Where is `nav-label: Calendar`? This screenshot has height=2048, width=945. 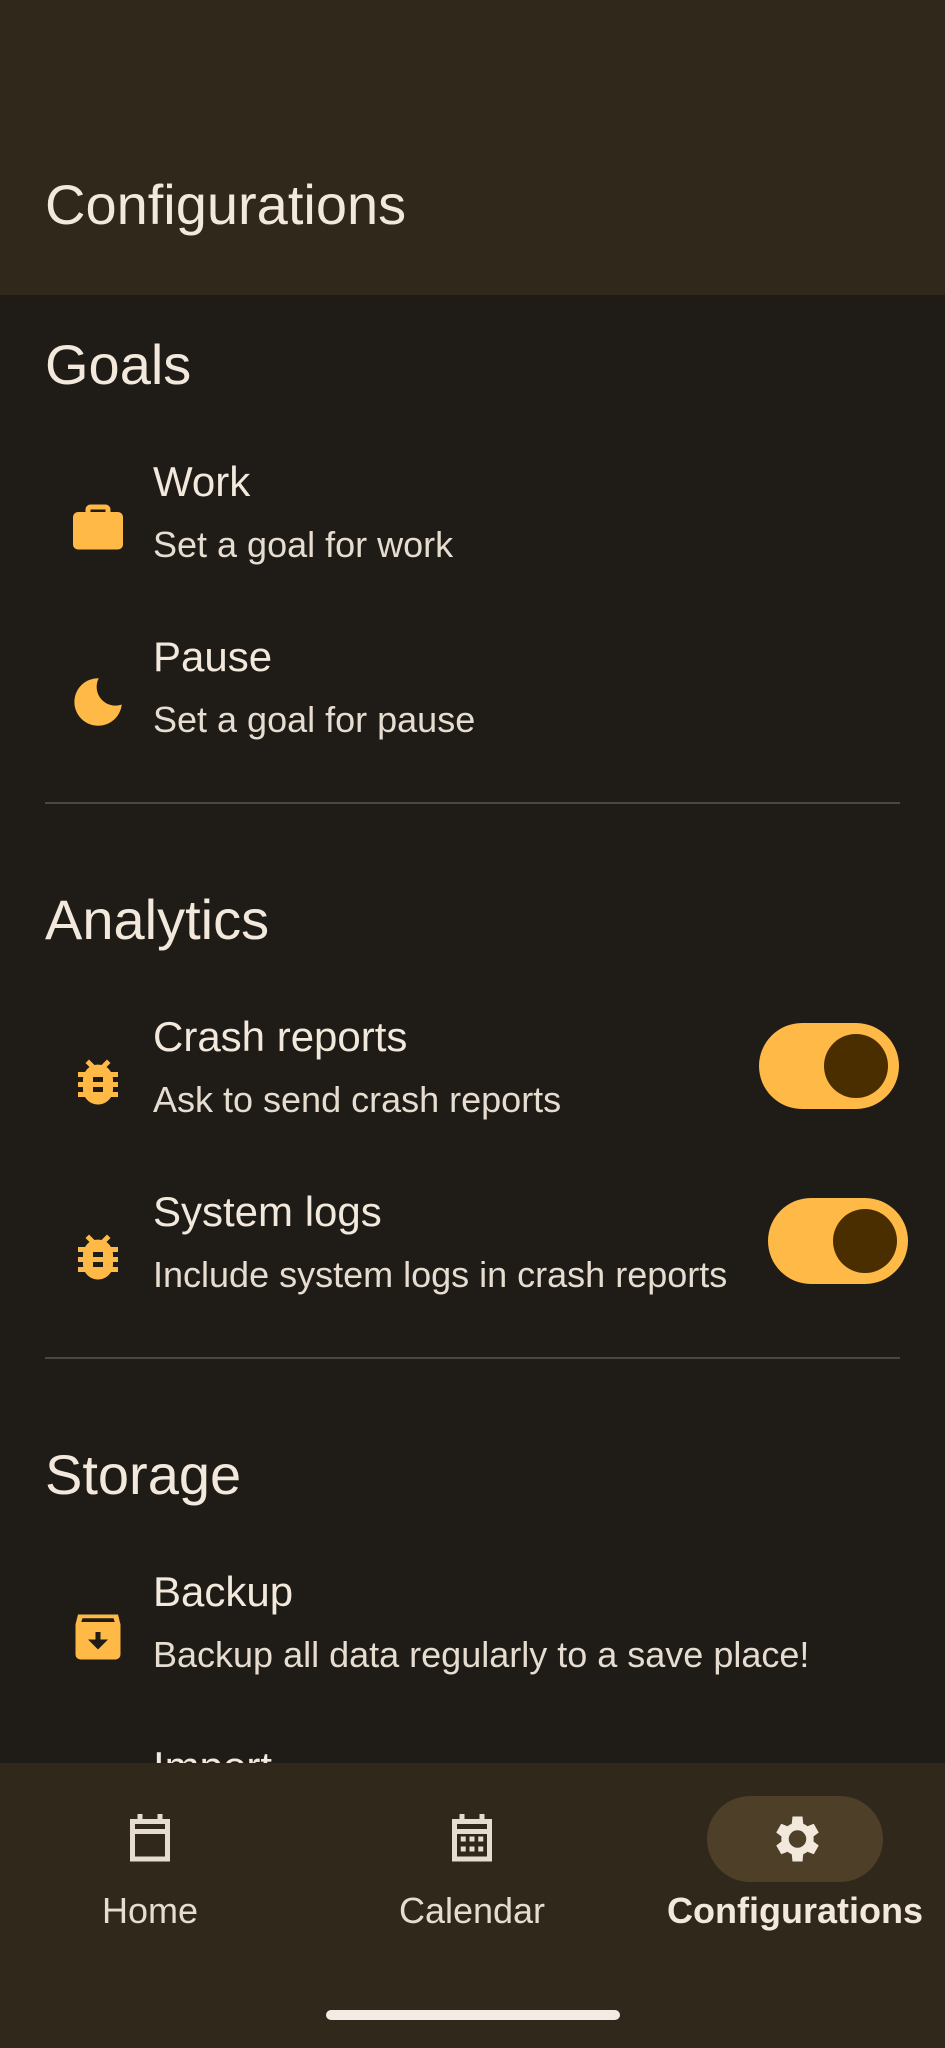
nav-label: Calendar is located at coordinates (472, 1910).